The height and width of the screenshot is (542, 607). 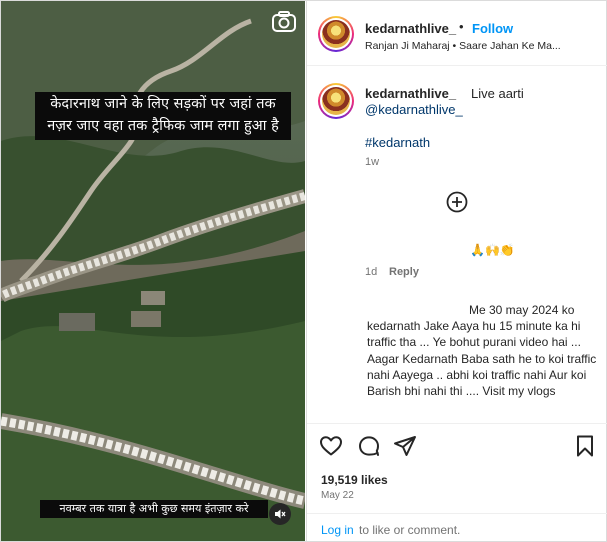 I want to click on login-prompt: Log in to like or comment., so click(x=457, y=527).